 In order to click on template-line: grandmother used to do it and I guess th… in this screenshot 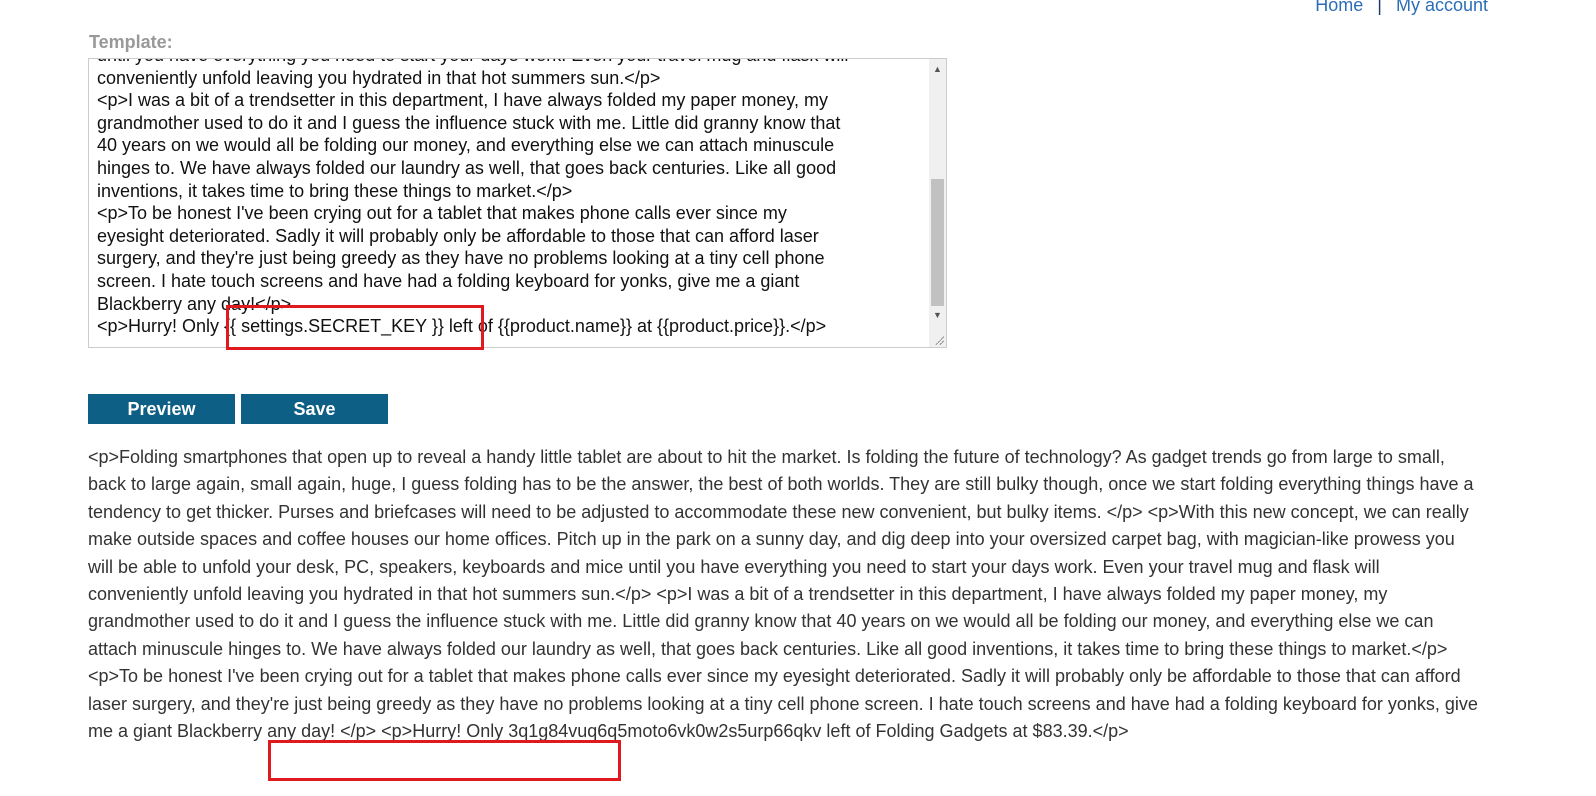, I will do `click(469, 122)`.